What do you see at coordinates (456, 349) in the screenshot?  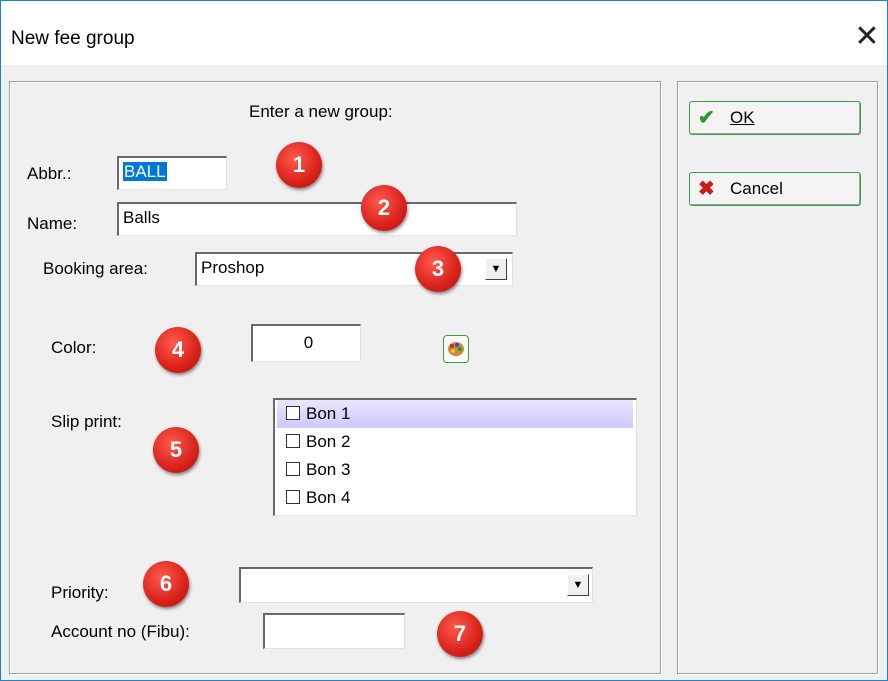 I see `palette-icon` at bounding box center [456, 349].